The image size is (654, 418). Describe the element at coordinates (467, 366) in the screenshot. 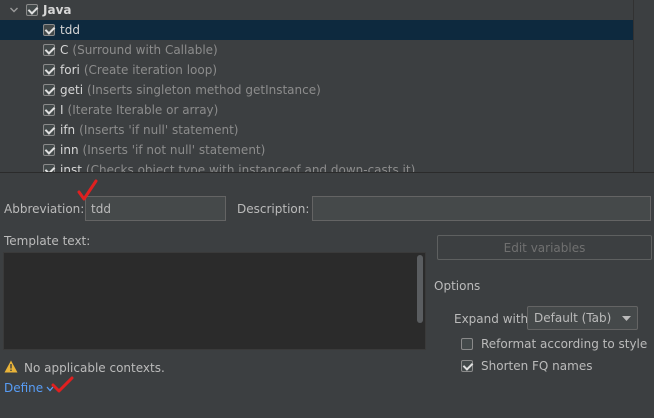

I see `shorten-checkbox` at that location.